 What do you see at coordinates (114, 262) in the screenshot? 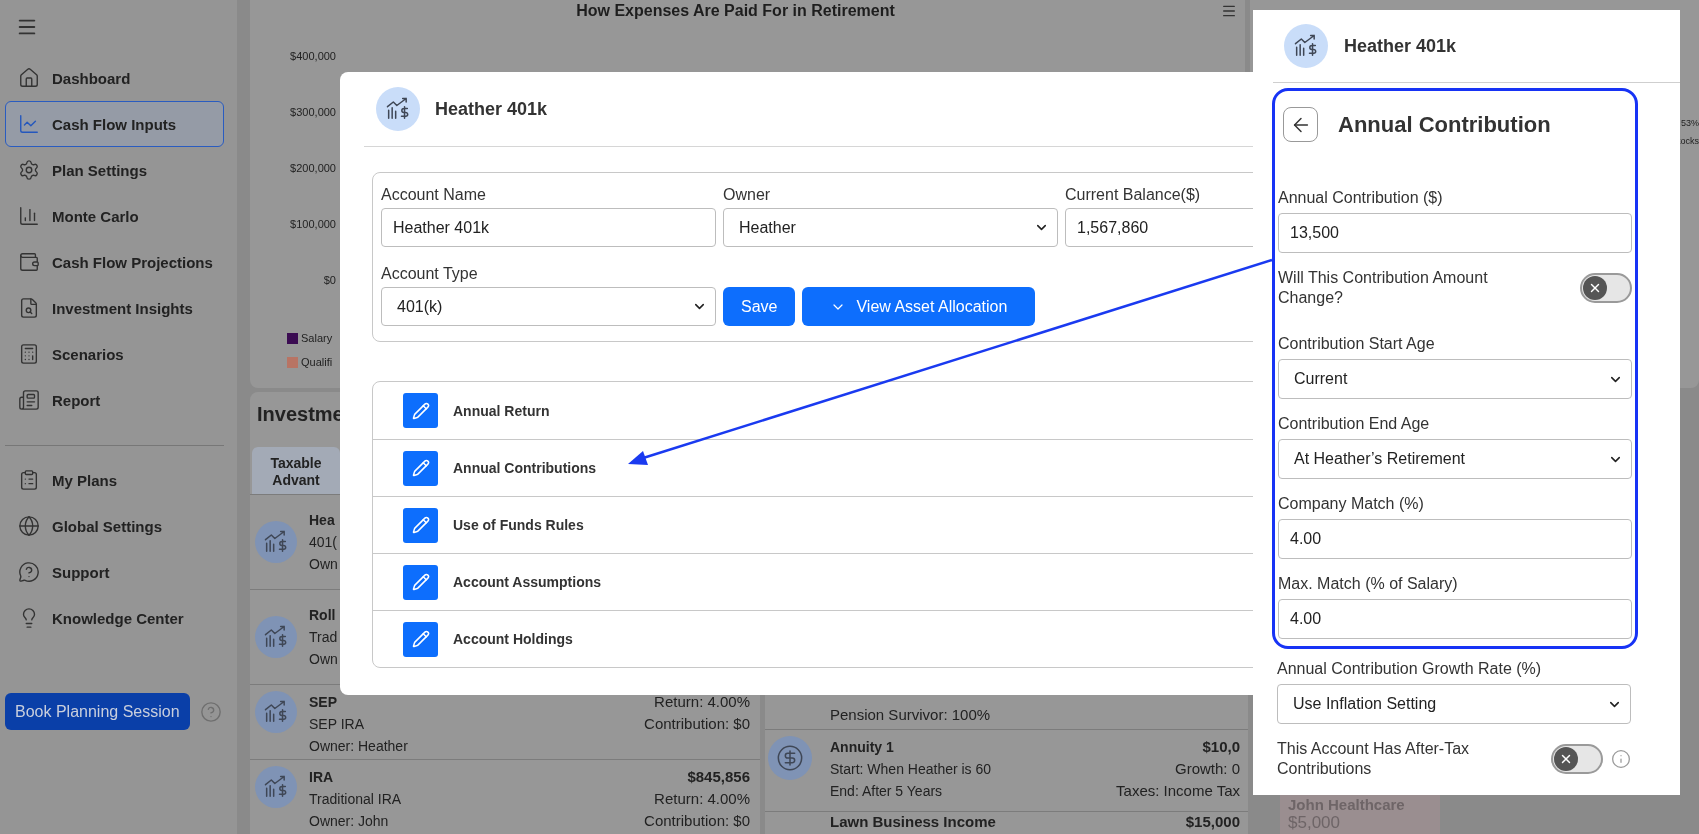
I see `sidebar-item: Cash Flow Projections` at bounding box center [114, 262].